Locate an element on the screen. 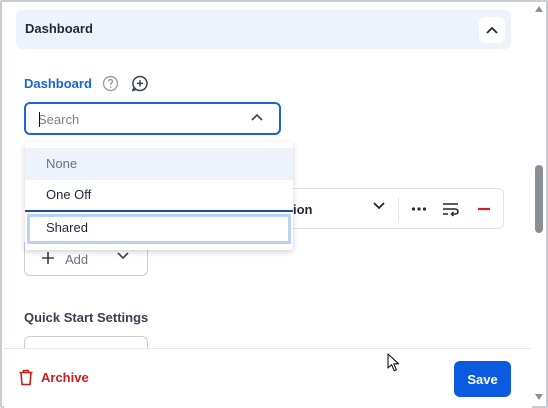  dropdown-option-shared: Shared is located at coordinates (159, 229).